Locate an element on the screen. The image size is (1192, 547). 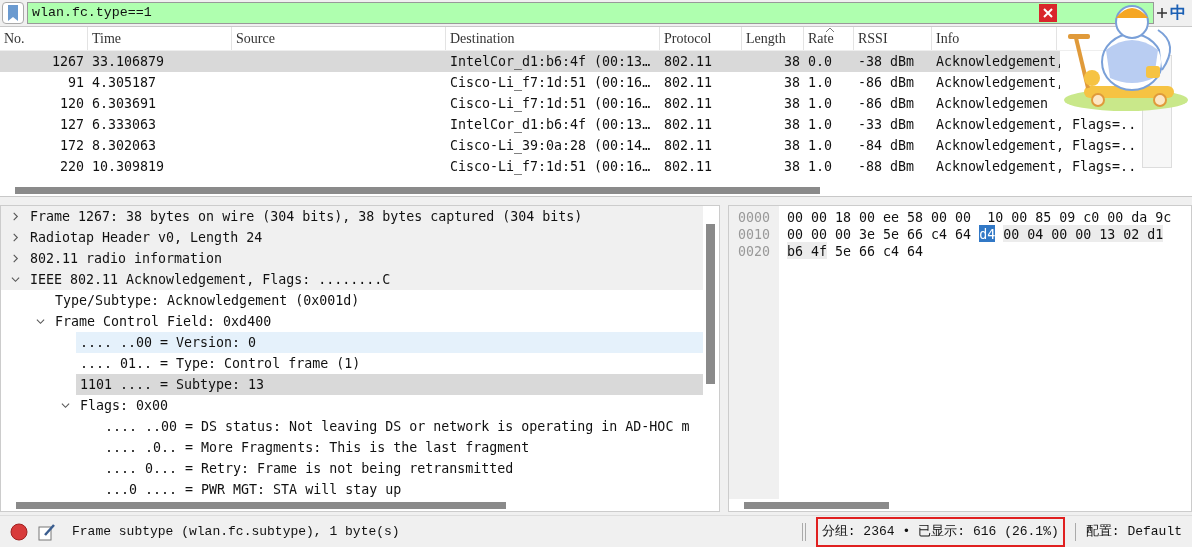
tree-item: Frame Control Field: 0xd400 is located at coordinates (379, 321).